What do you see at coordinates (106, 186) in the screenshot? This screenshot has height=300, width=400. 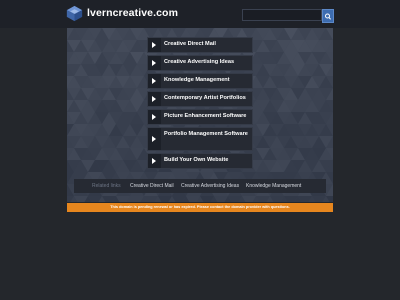 I see `related-links-heading: Related links` at bounding box center [106, 186].